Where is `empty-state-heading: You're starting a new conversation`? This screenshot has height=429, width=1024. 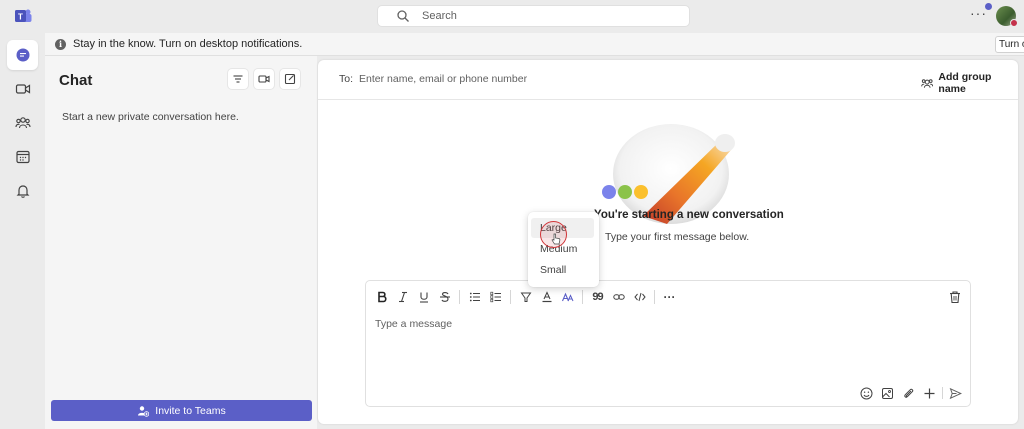
empty-state-heading: You're starting a new conversation is located at coordinates (689, 215).